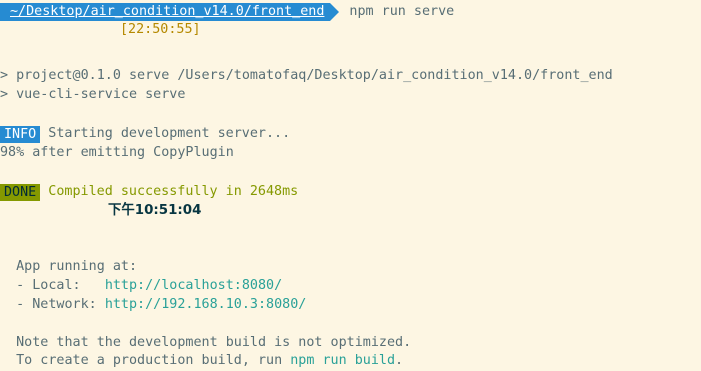  Describe the element at coordinates (145, 360) in the screenshot. I see `prod-prefix: To create a production build, run` at that location.